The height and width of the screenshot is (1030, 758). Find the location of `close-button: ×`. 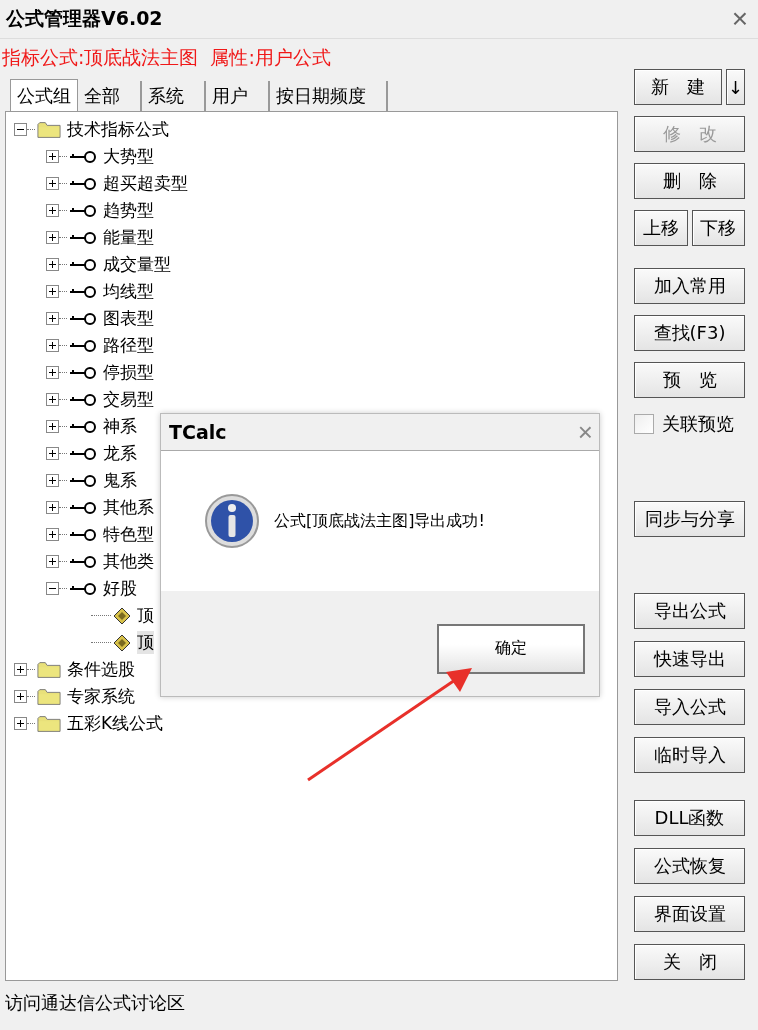

close-button: × is located at coordinates (739, 19).